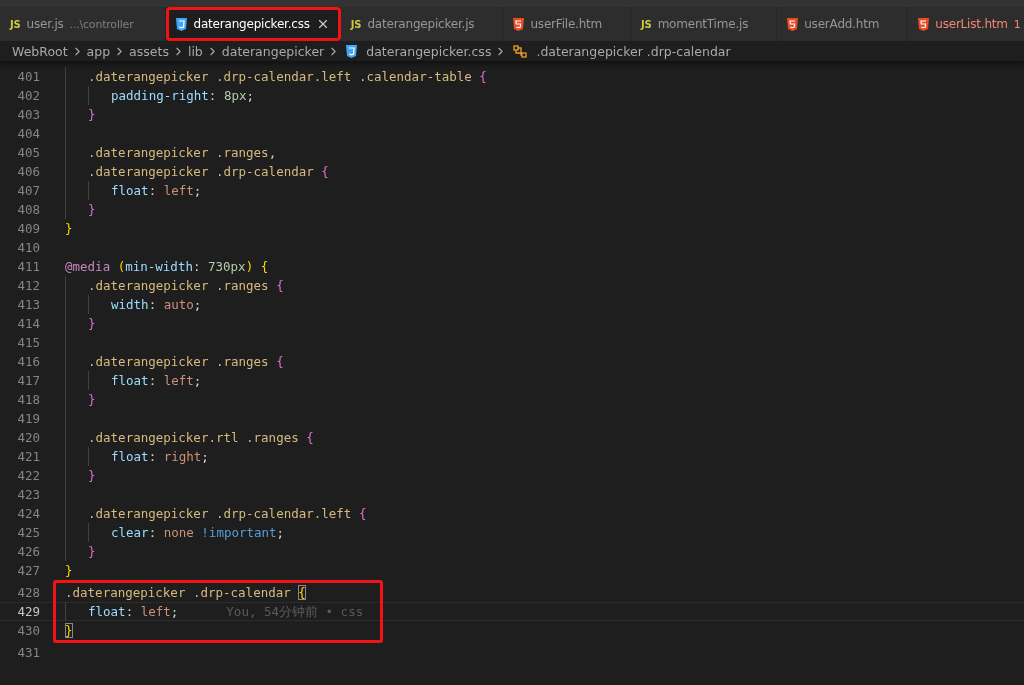 The image size is (1024, 685). Describe the element at coordinates (130, 304) in the screenshot. I see `code-token: width` at that location.